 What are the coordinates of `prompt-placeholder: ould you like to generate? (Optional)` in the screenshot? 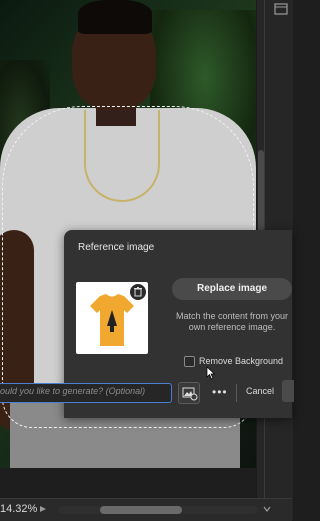 It's located at (72, 391).